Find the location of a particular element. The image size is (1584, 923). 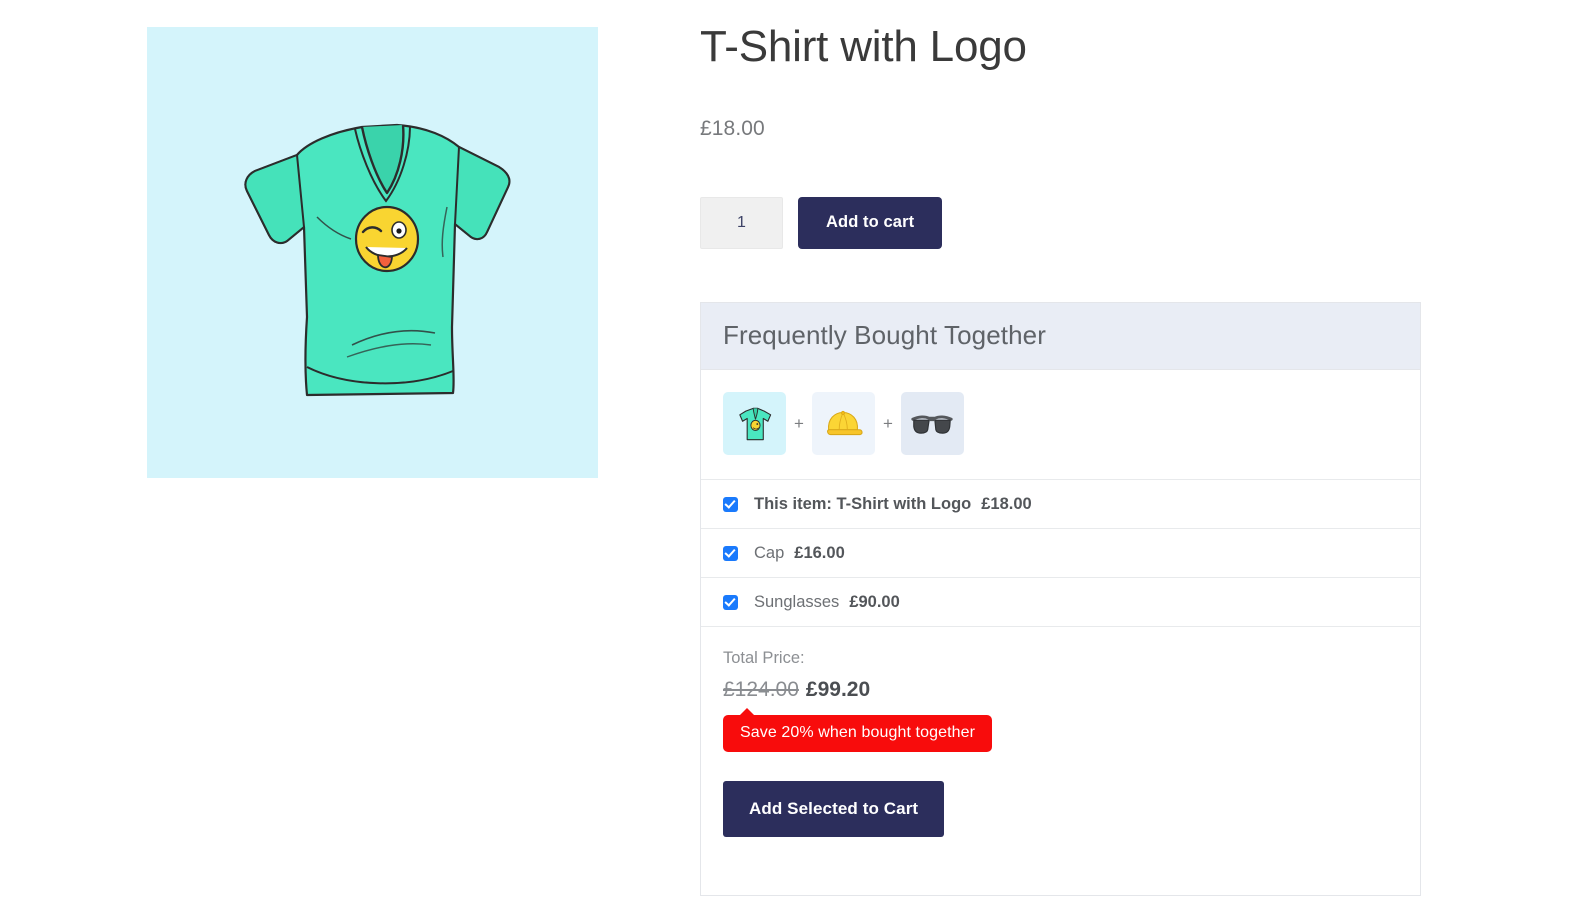

product-price: £18.00 is located at coordinates (732, 128).